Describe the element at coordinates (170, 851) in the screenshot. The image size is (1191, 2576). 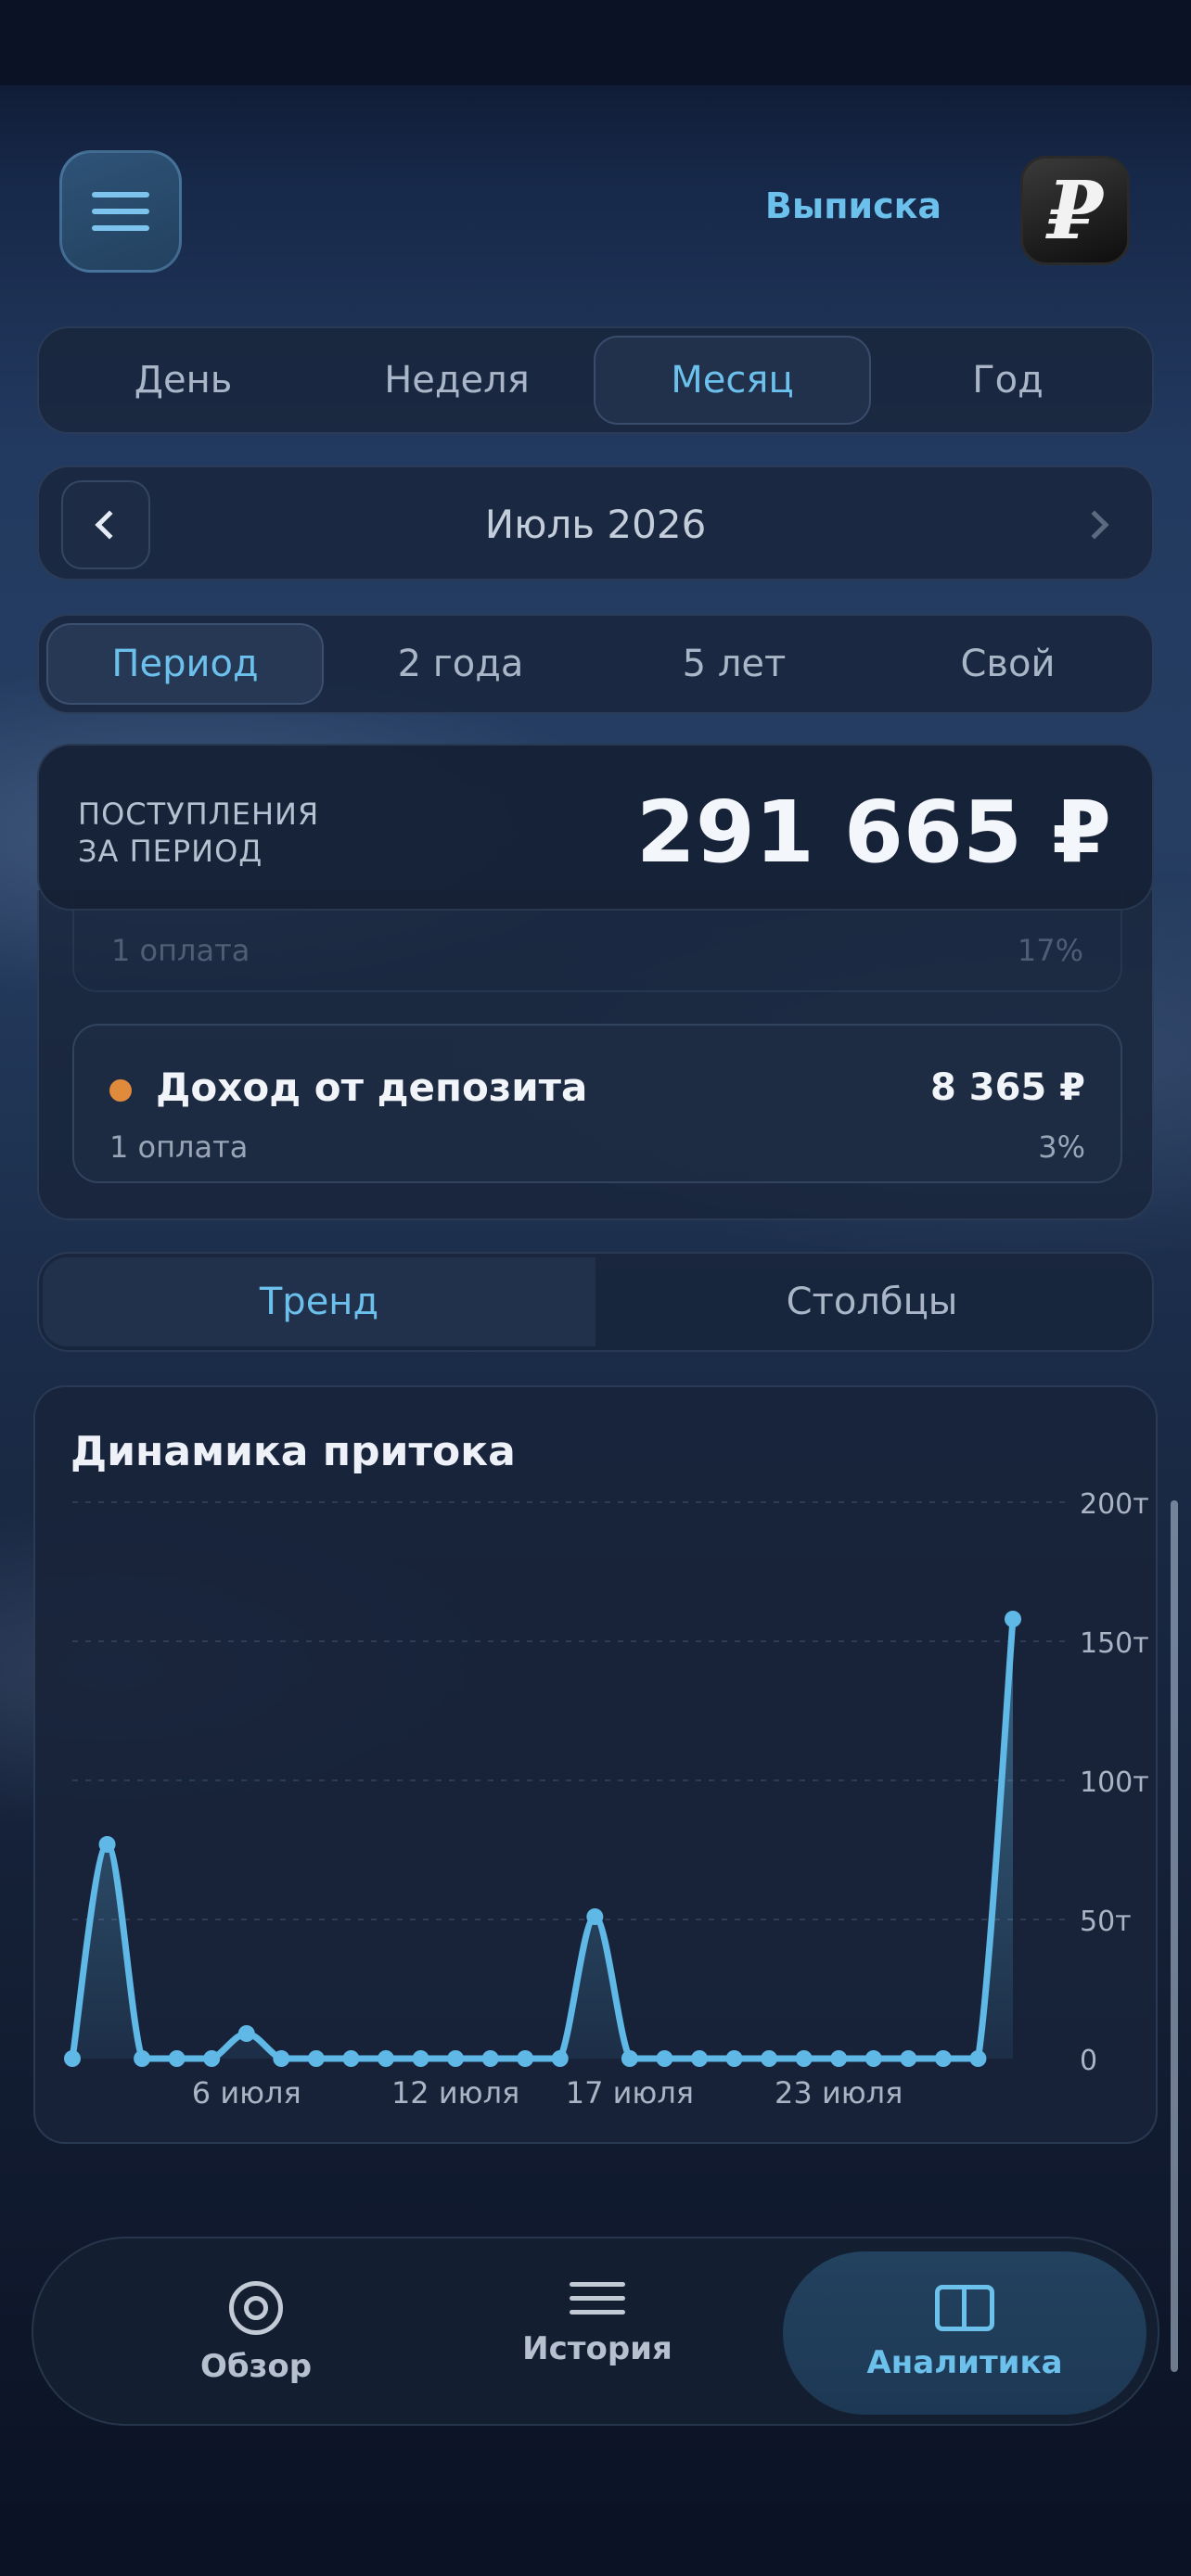
I see `total-label-line2: ЗА ПЕРИОД` at that location.